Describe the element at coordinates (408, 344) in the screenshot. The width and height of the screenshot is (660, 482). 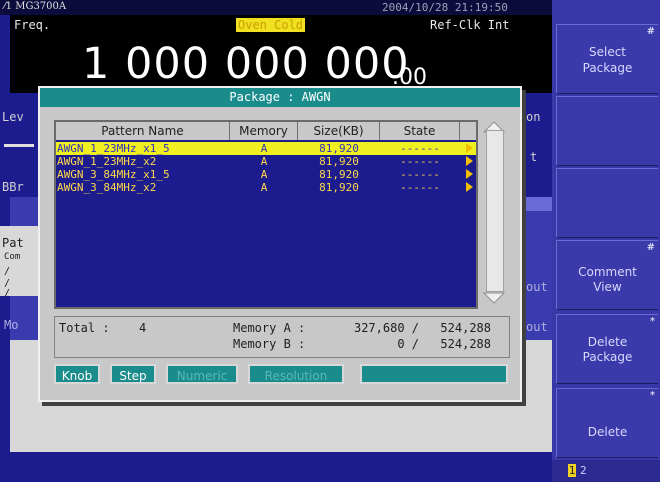
I see `memory-b-used: 0 /` at that location.